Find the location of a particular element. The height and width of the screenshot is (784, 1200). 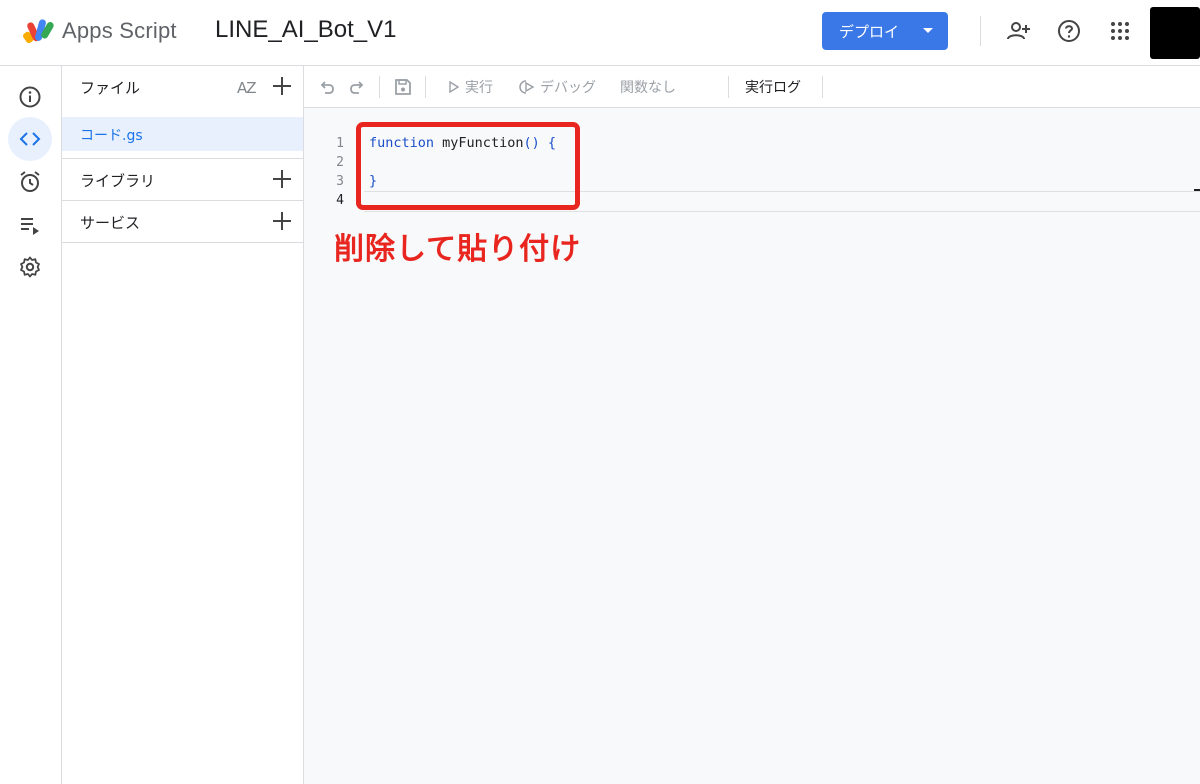

add-service-button is located at coordinates (282, 221).